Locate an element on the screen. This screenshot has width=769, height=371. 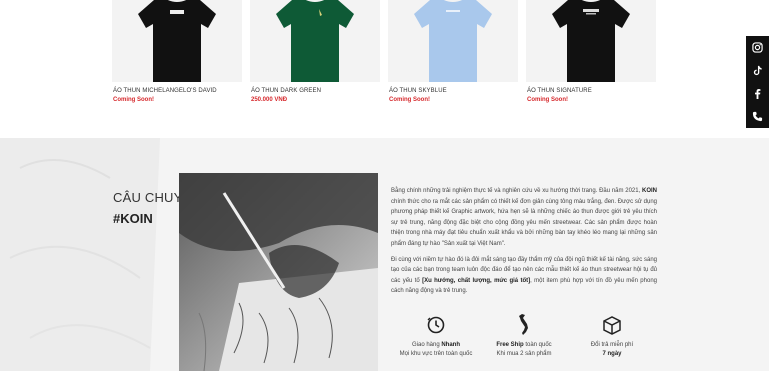
feature-free-return: Đổi trả miễn phí 7 ngày is located at coordinates (612, 336).